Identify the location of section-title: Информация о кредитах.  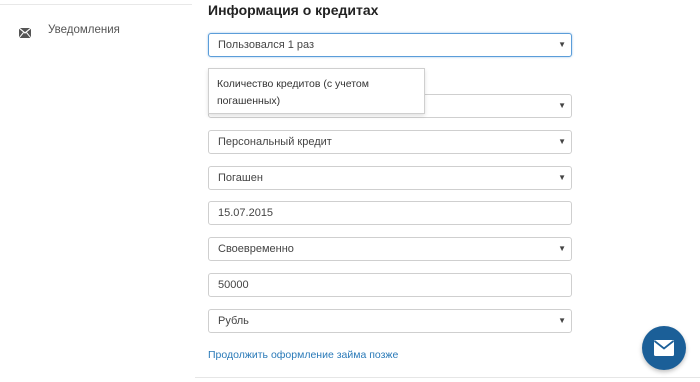
(293, 10).